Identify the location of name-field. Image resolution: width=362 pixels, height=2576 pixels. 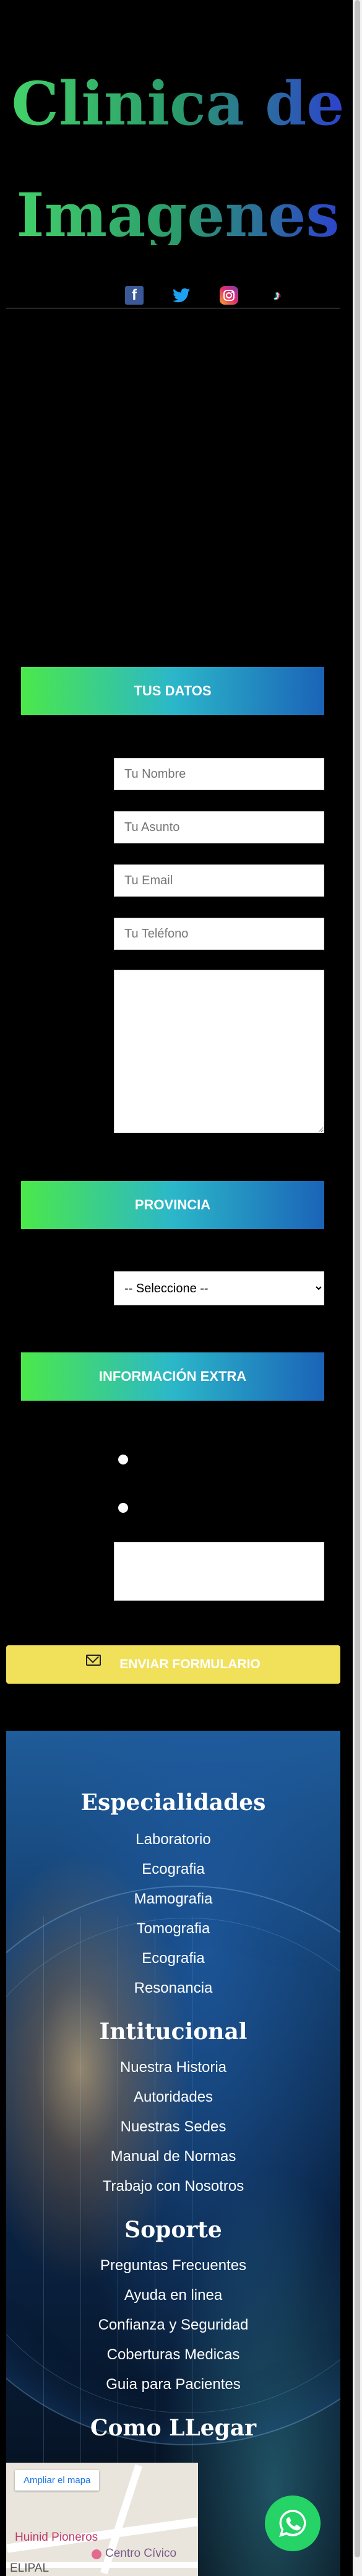
(219, 774).